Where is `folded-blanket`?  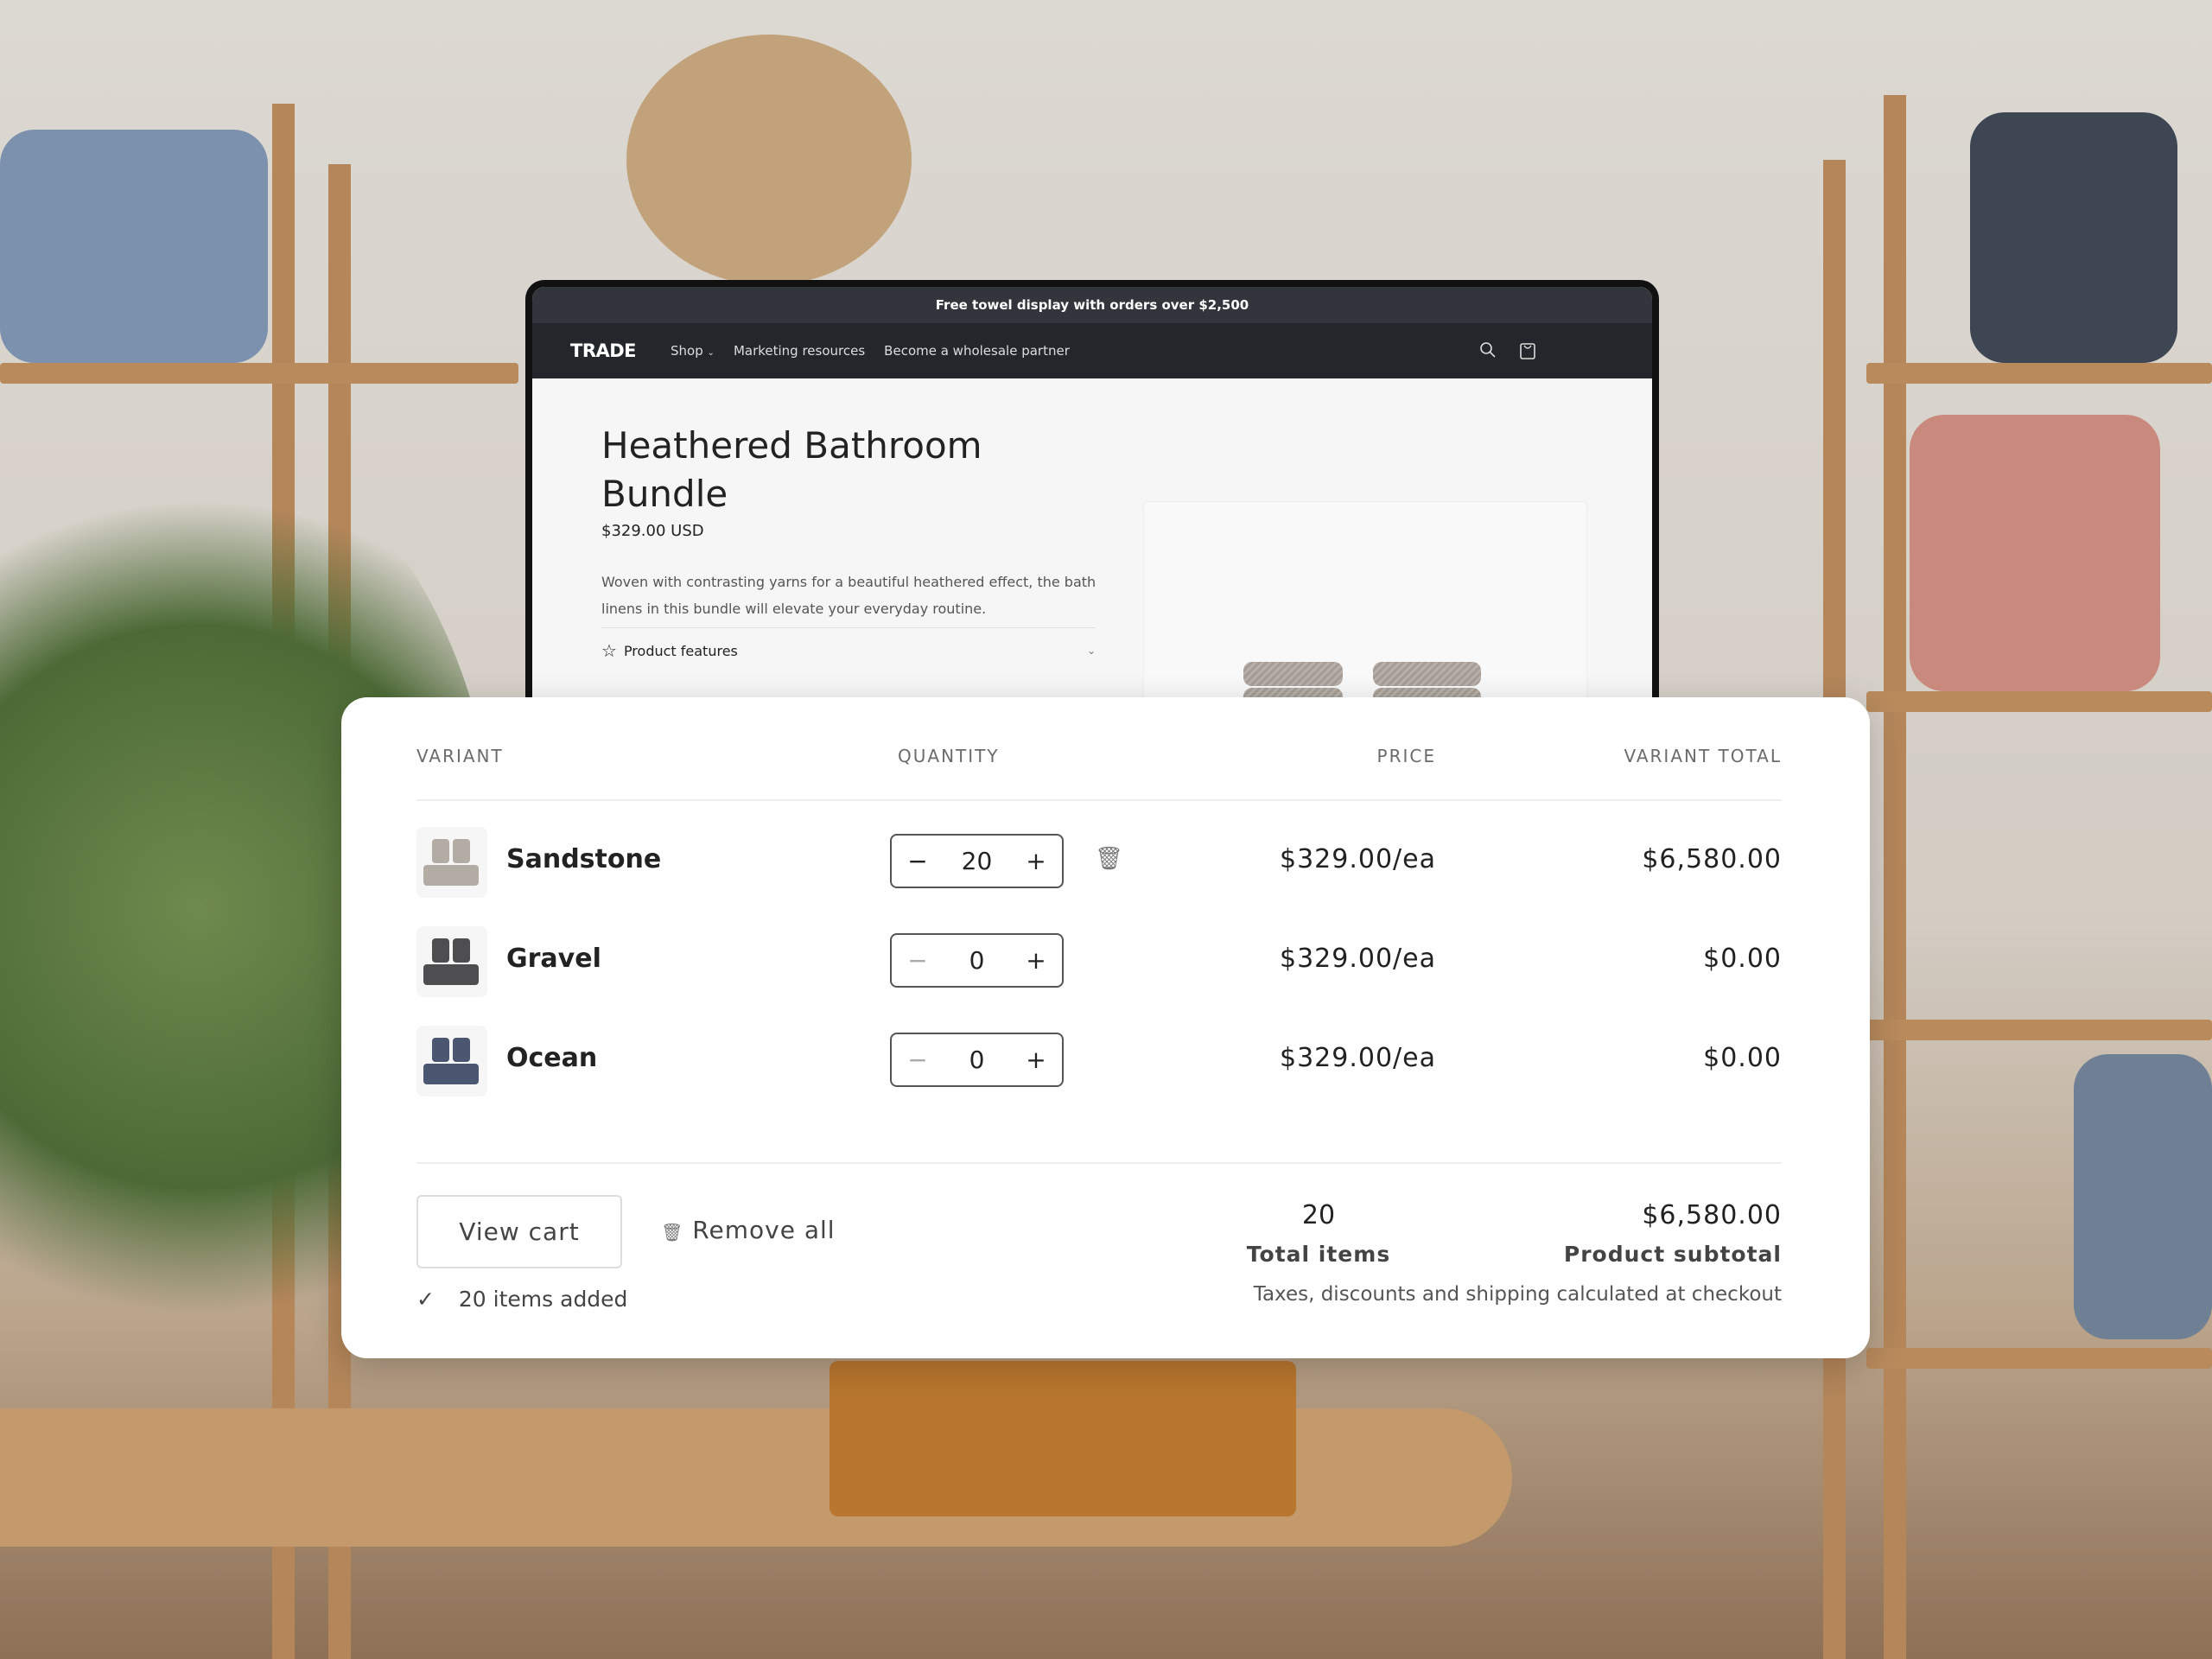 folded-blanket is located at coordinates (1063, 1438).